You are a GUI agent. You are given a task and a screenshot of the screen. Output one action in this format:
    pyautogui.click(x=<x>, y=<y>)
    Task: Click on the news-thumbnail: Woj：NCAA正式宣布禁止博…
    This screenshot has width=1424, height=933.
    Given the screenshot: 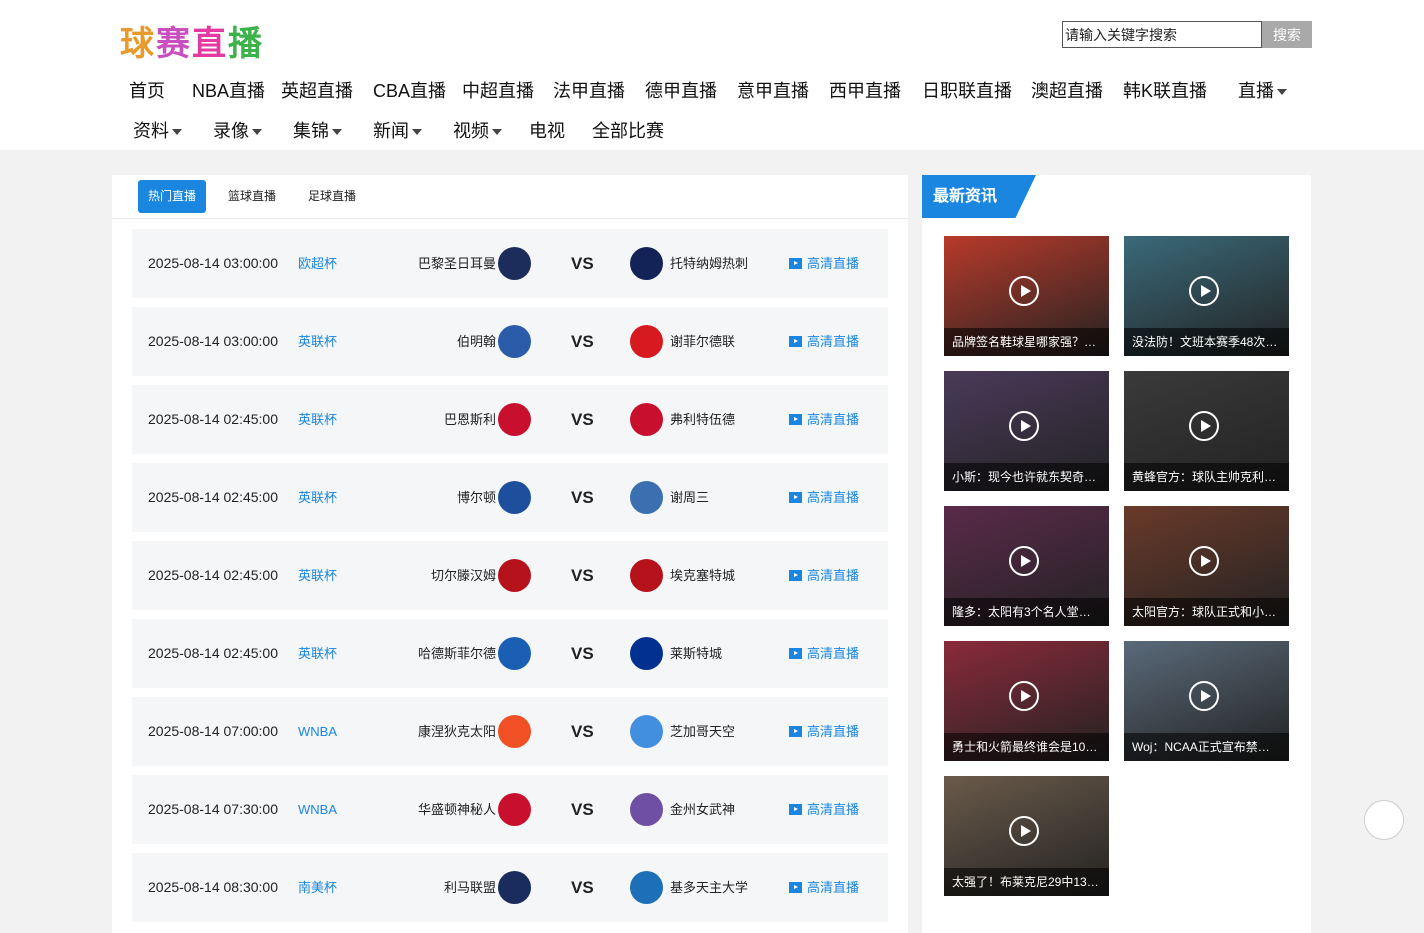 What is the action you would take?
    pyautogui.click(x=1206, y=701)
    